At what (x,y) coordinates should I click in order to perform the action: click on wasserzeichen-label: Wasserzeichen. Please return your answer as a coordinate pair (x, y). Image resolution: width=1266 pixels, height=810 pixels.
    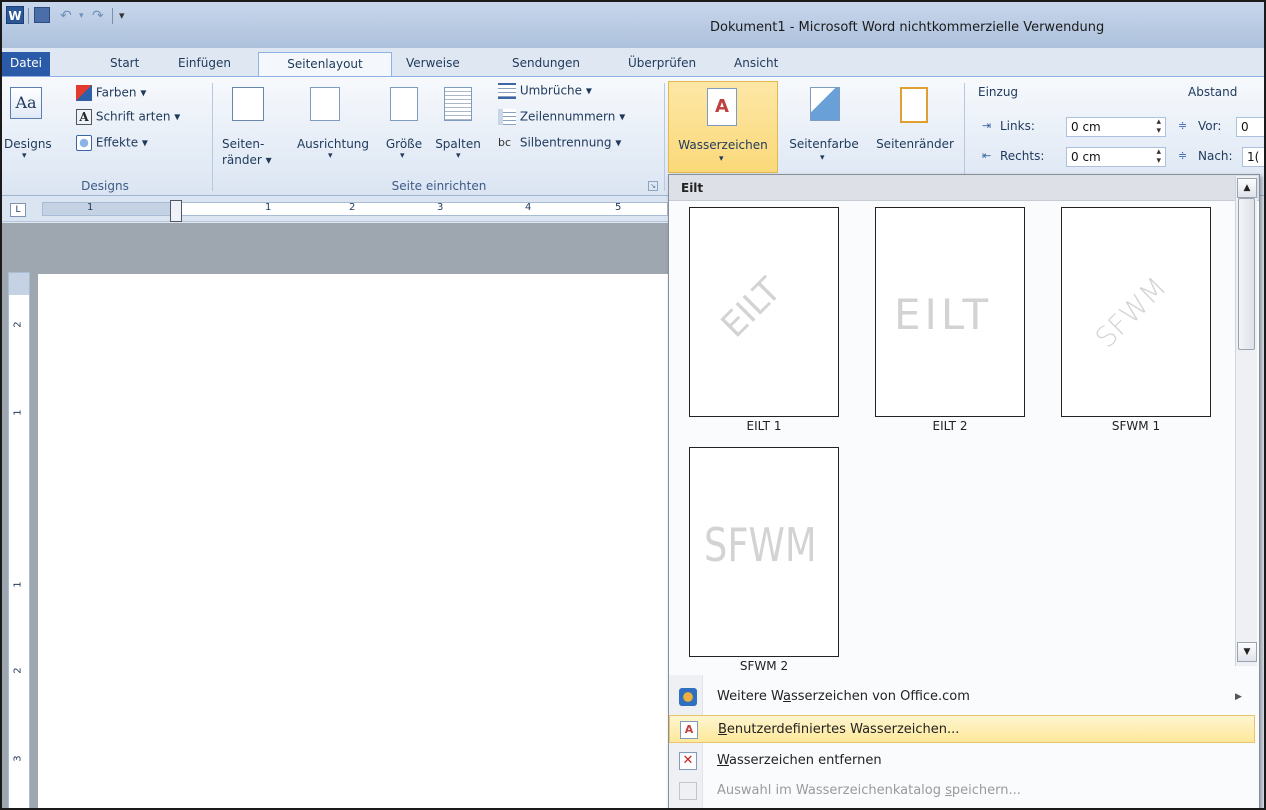
    Looking at the image, I should click on (723, 145).